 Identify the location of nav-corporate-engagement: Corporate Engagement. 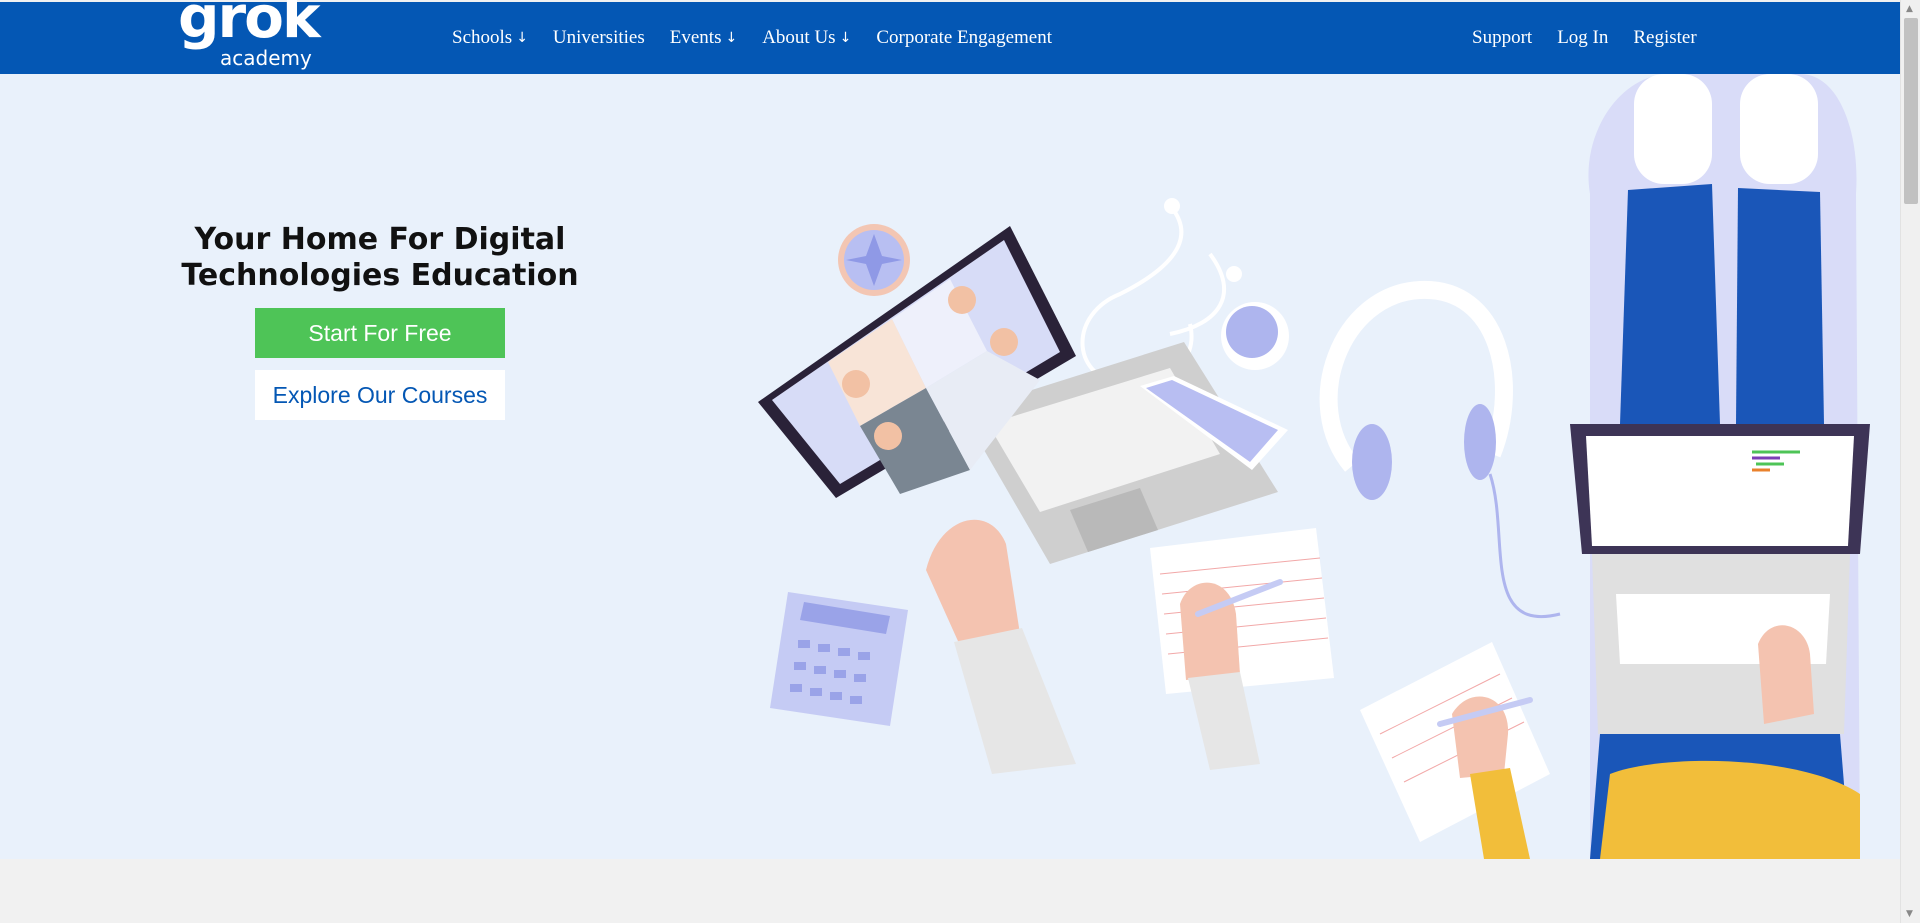
(964, 38).